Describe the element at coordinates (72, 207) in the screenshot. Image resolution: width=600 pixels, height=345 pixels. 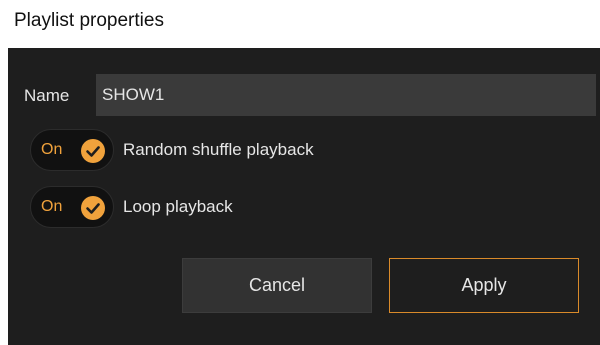
I see `loop-playback-toggle: On` at that location.